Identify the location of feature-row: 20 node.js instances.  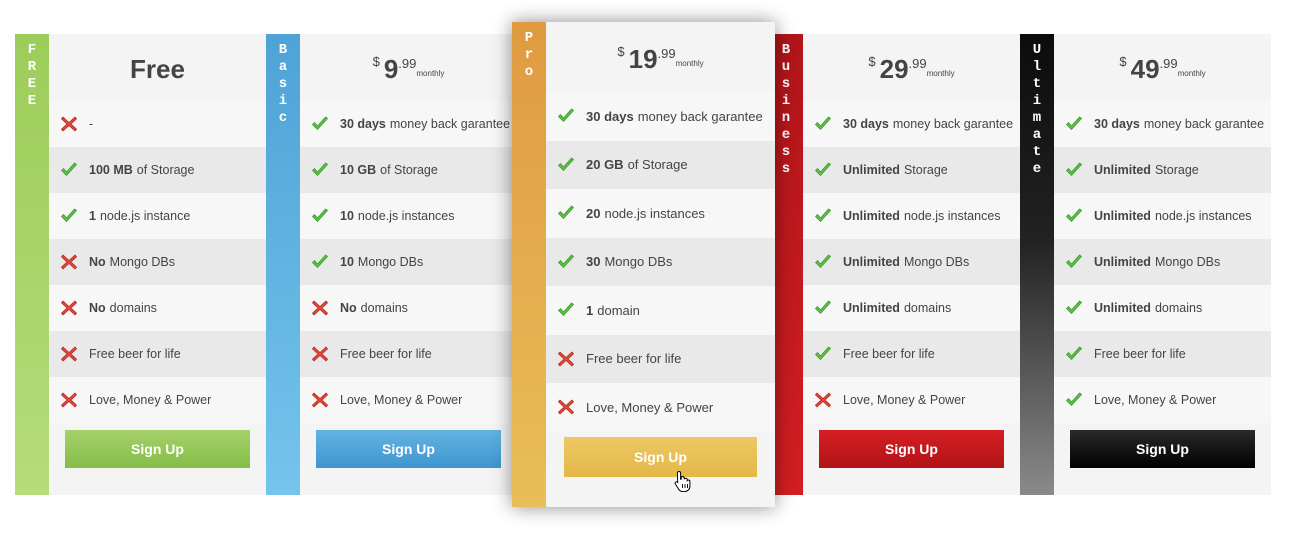
(660, 213).